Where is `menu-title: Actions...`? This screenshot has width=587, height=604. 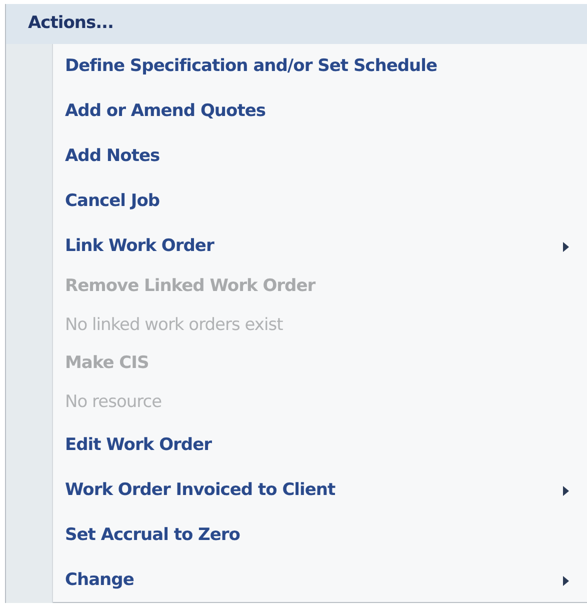 menu-title: Actions... is located at coordinates (71, 24).